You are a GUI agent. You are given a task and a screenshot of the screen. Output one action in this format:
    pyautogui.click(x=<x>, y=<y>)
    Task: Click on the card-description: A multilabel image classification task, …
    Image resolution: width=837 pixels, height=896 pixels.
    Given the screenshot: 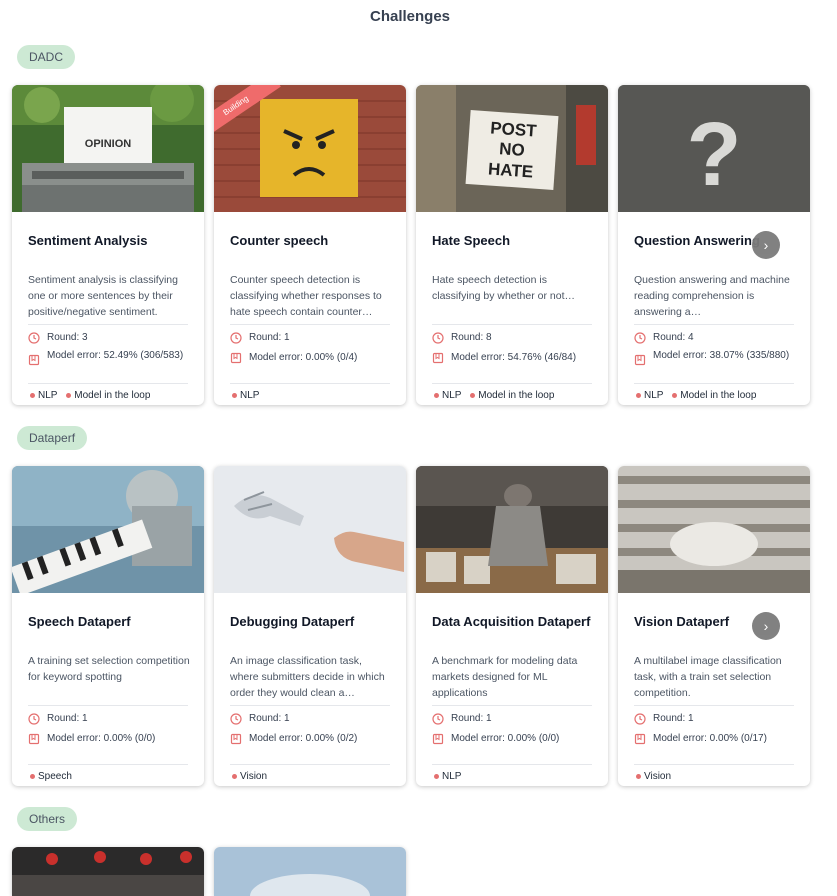 What is the action you would take?
    pyautogui.click(x=708, y=677)
    